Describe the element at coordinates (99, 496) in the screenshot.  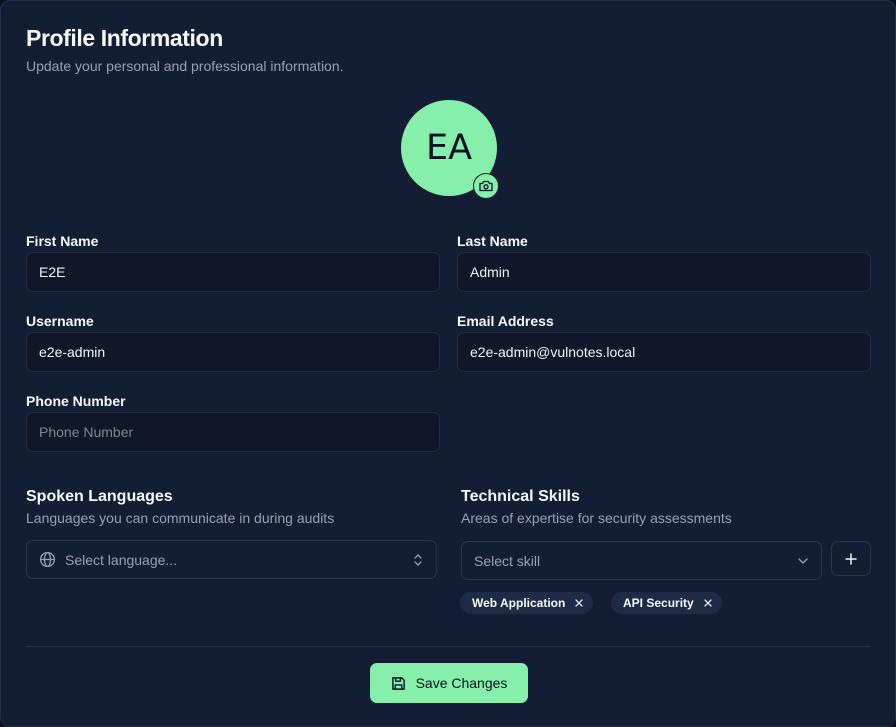
I see `languages-title: Spoken Languages` at that location.